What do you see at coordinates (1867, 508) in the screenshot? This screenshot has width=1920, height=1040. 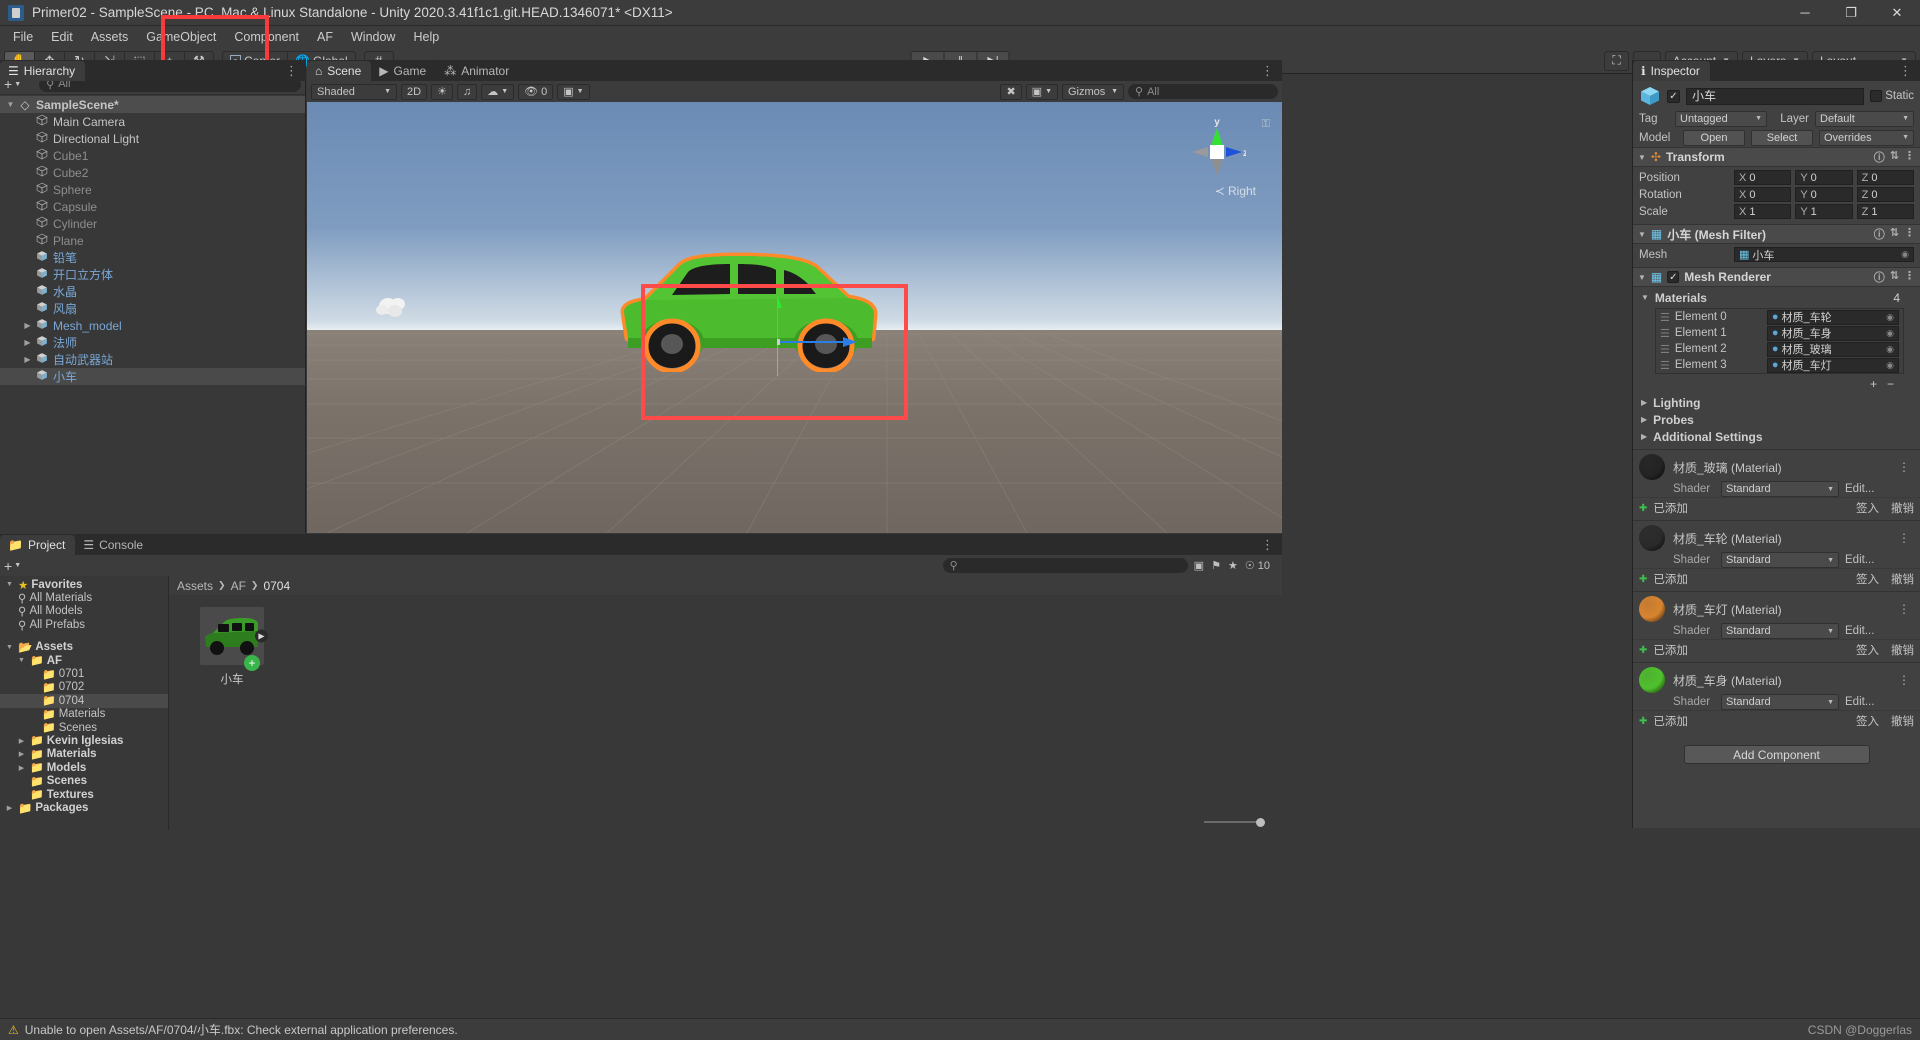 I see `apply-button: 签入` at bounding box center [1867, 508].